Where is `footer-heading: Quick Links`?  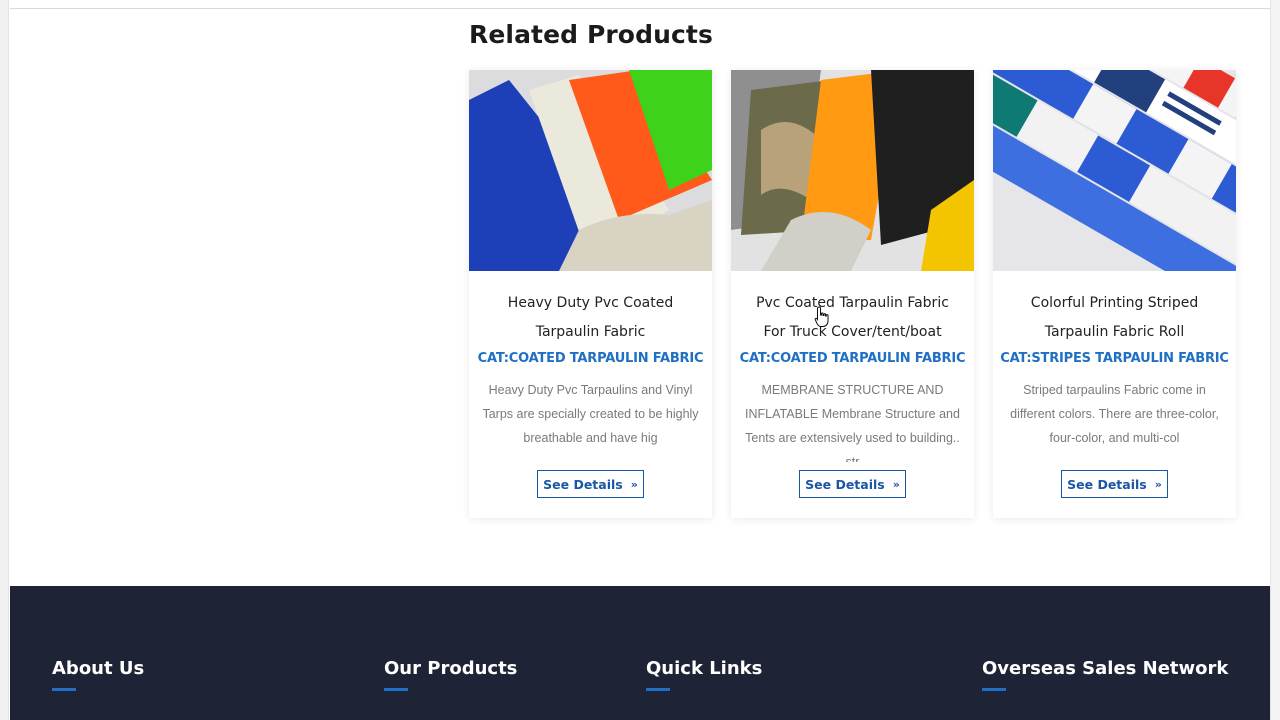
footer-heading: Quick Links is located at coordinates (704, 668).